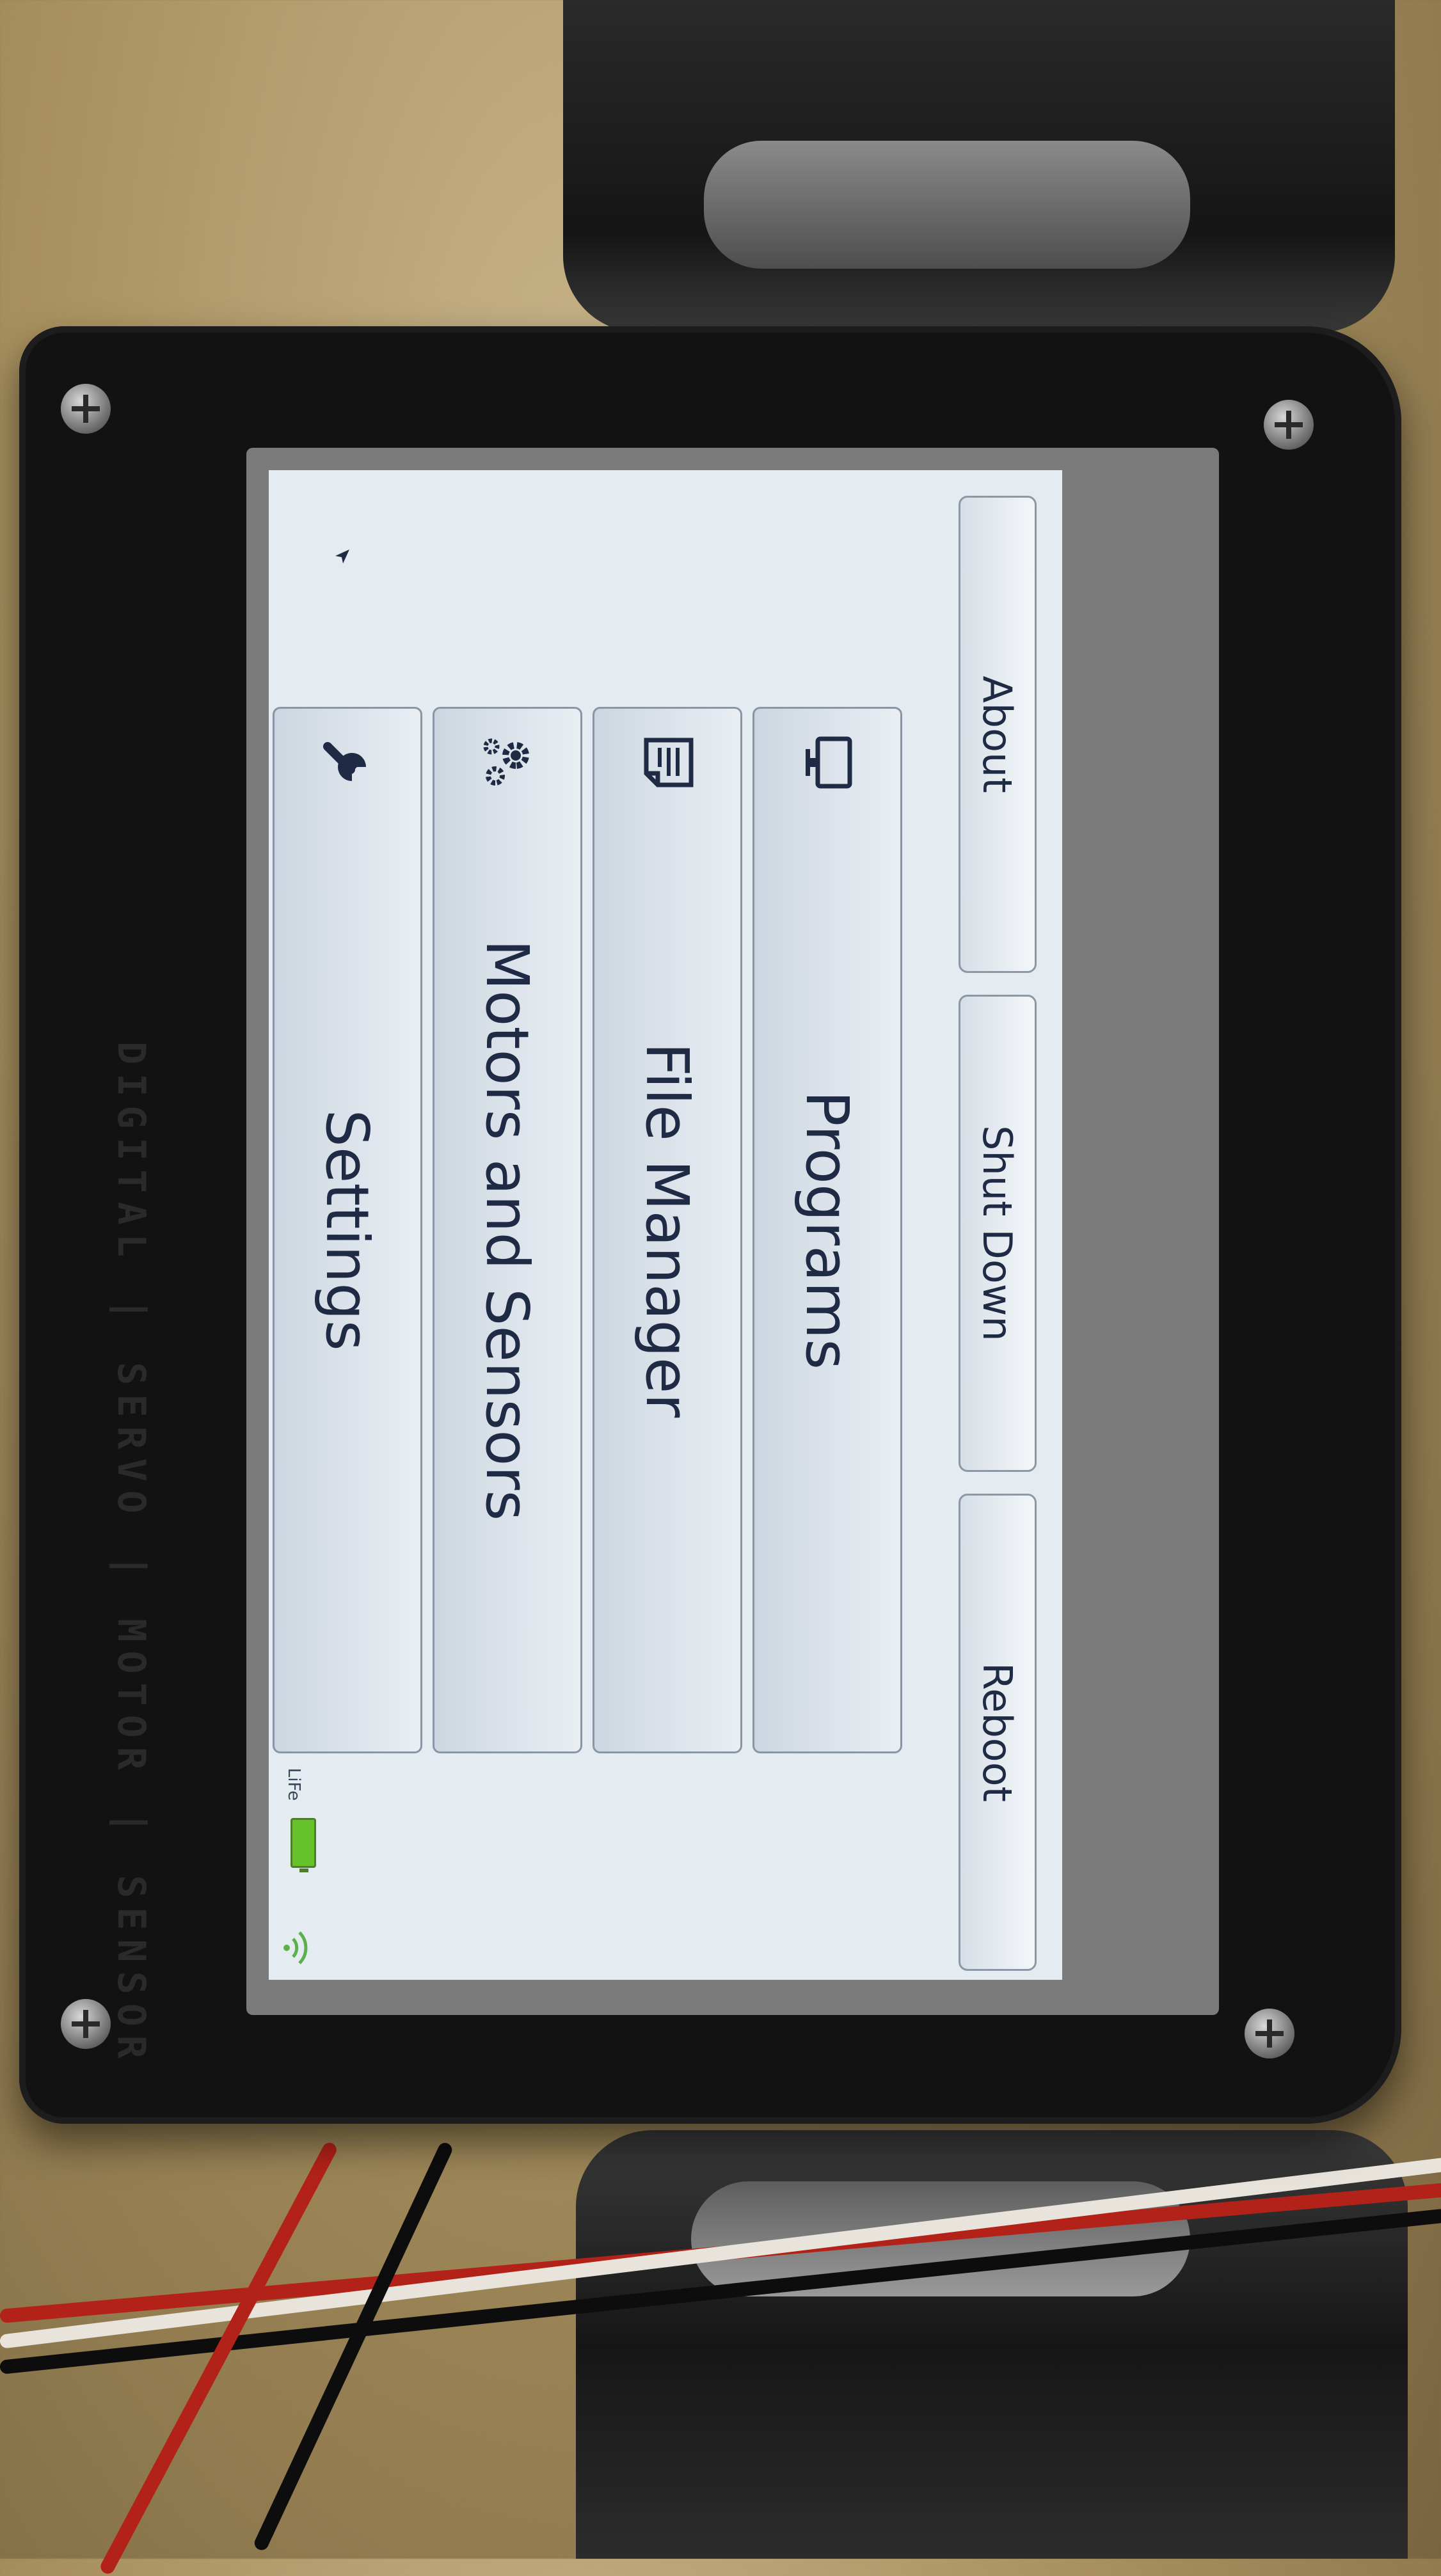 The image size is (1441, 2576). I want to click on robot-chassis-top, so click(979, 166).